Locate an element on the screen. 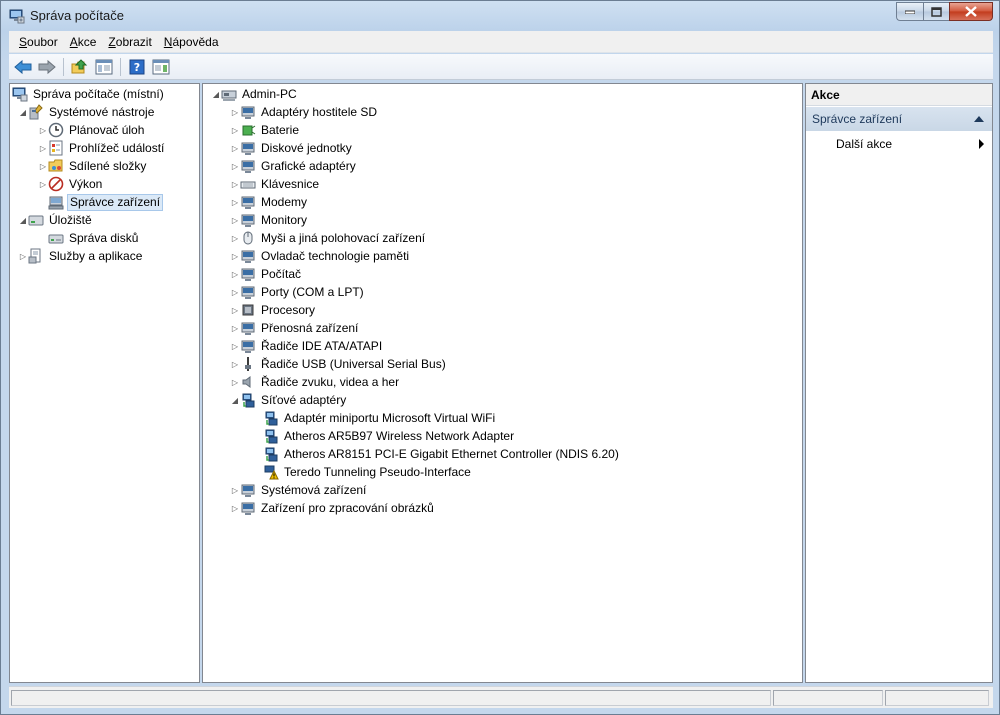 This screenshot has width=1000, height=715. imaging-devices-icon is located at coordinates (248, 508).